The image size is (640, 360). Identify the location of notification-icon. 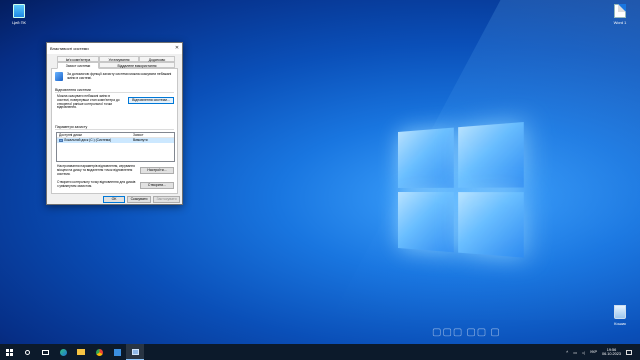
(629, 352).